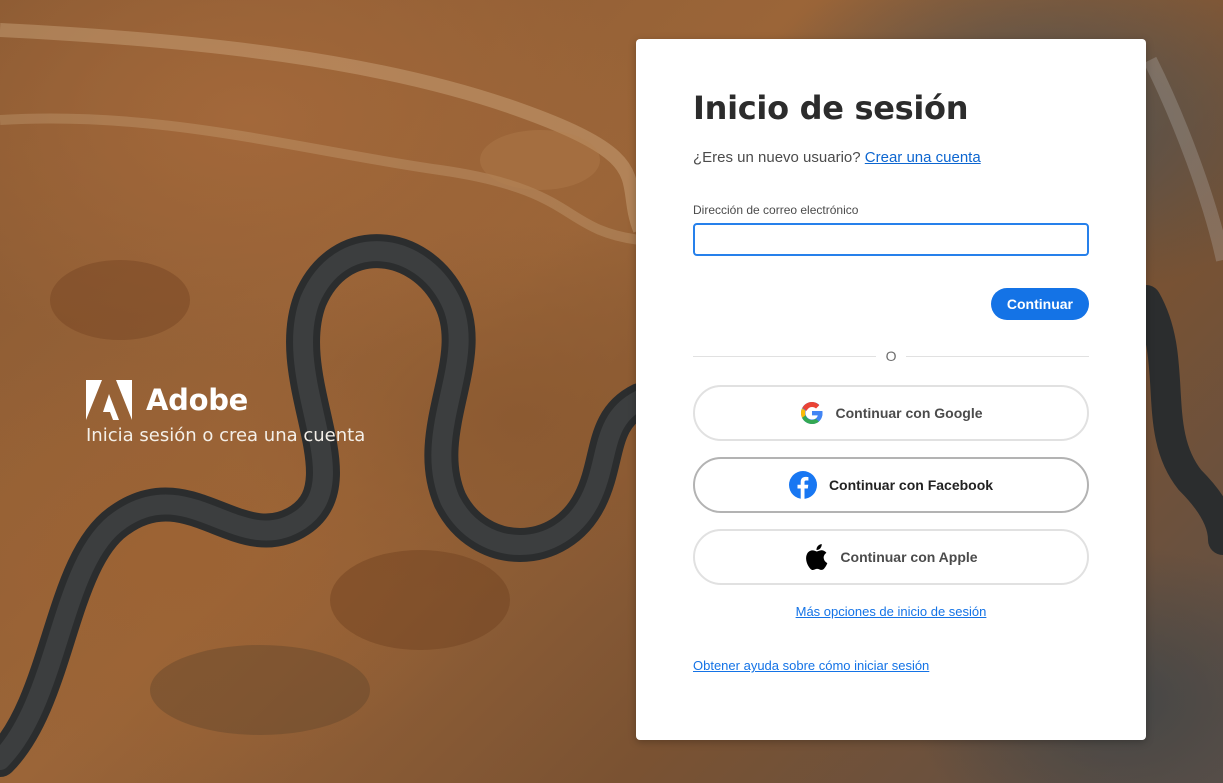 Image resolution: width=1223 pixels, height=783 pixels. I want to click on help-row: Obtener ayuda sobre cómo iniciar sesión, so click(891, 665).